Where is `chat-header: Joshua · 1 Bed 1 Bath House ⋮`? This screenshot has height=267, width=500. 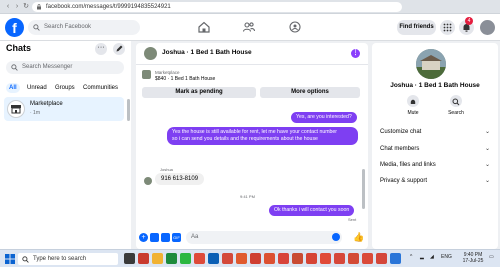
chat-header: Joshua · 1 Bed 1 Bath House ⋮ is located at coordinates (252, 54).